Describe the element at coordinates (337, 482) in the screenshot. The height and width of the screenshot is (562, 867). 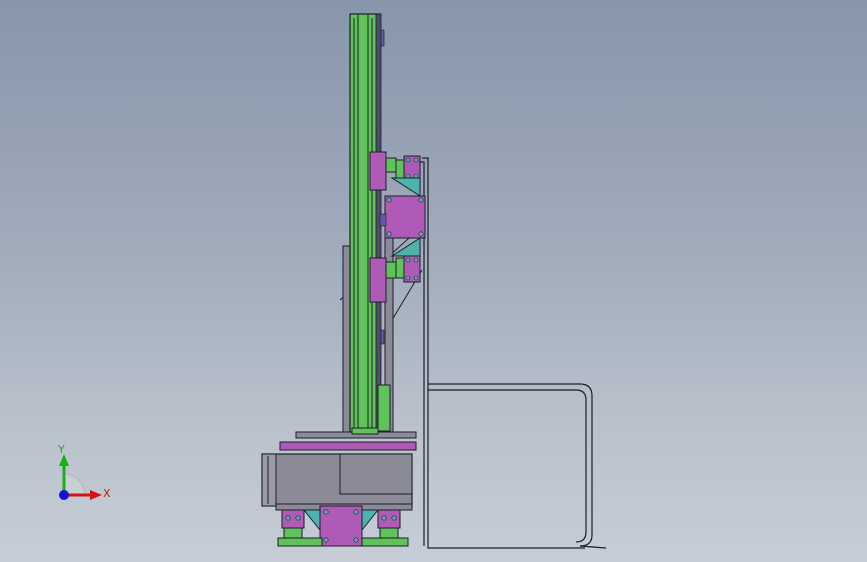
I see `rotary-base-housing` at that location.